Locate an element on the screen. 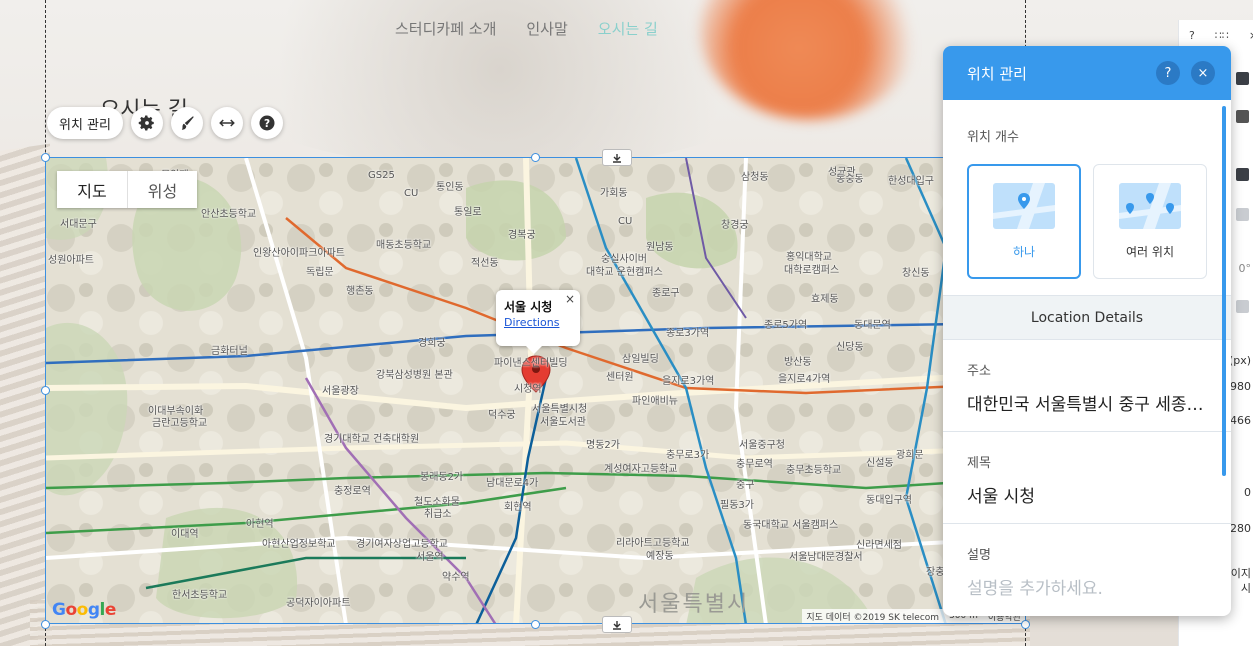  help-icon: ? is located at coordinates (267, 123).